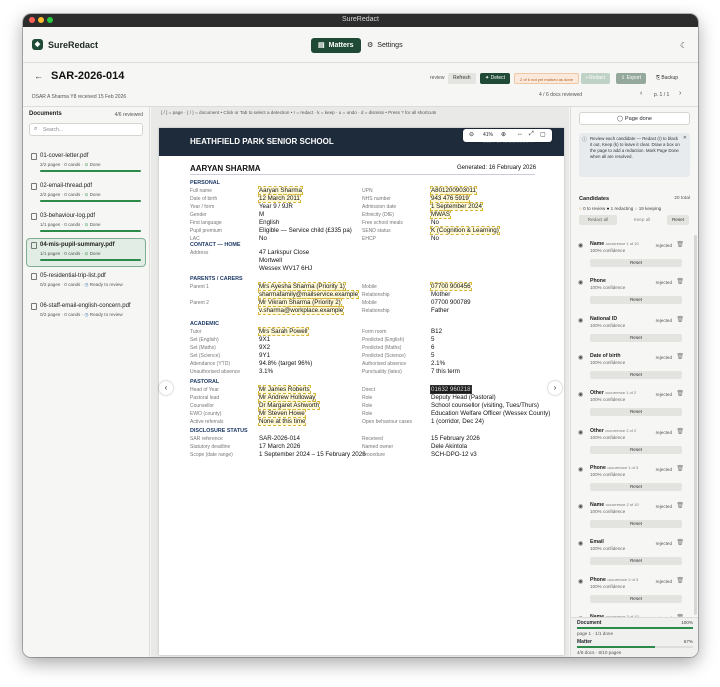  I want to click on detected-value: sharmafamily@mailservice.example, so click(308, 294).